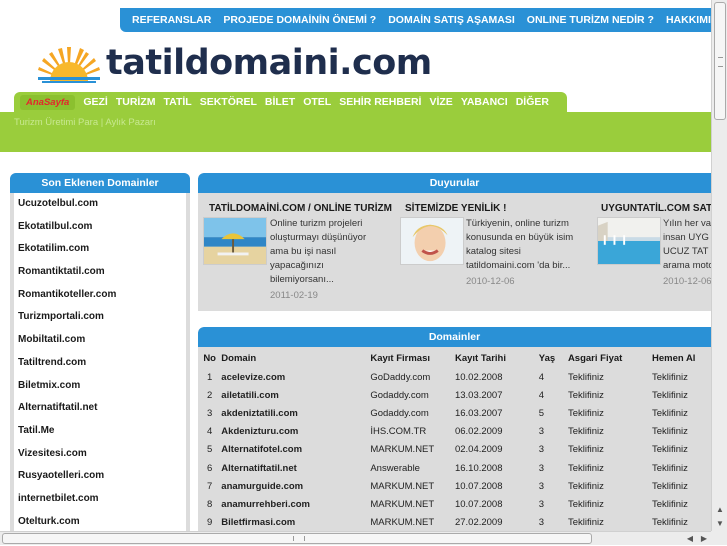  I want to click on domain-name: Biletfirmasi.com, so click(295, 523).